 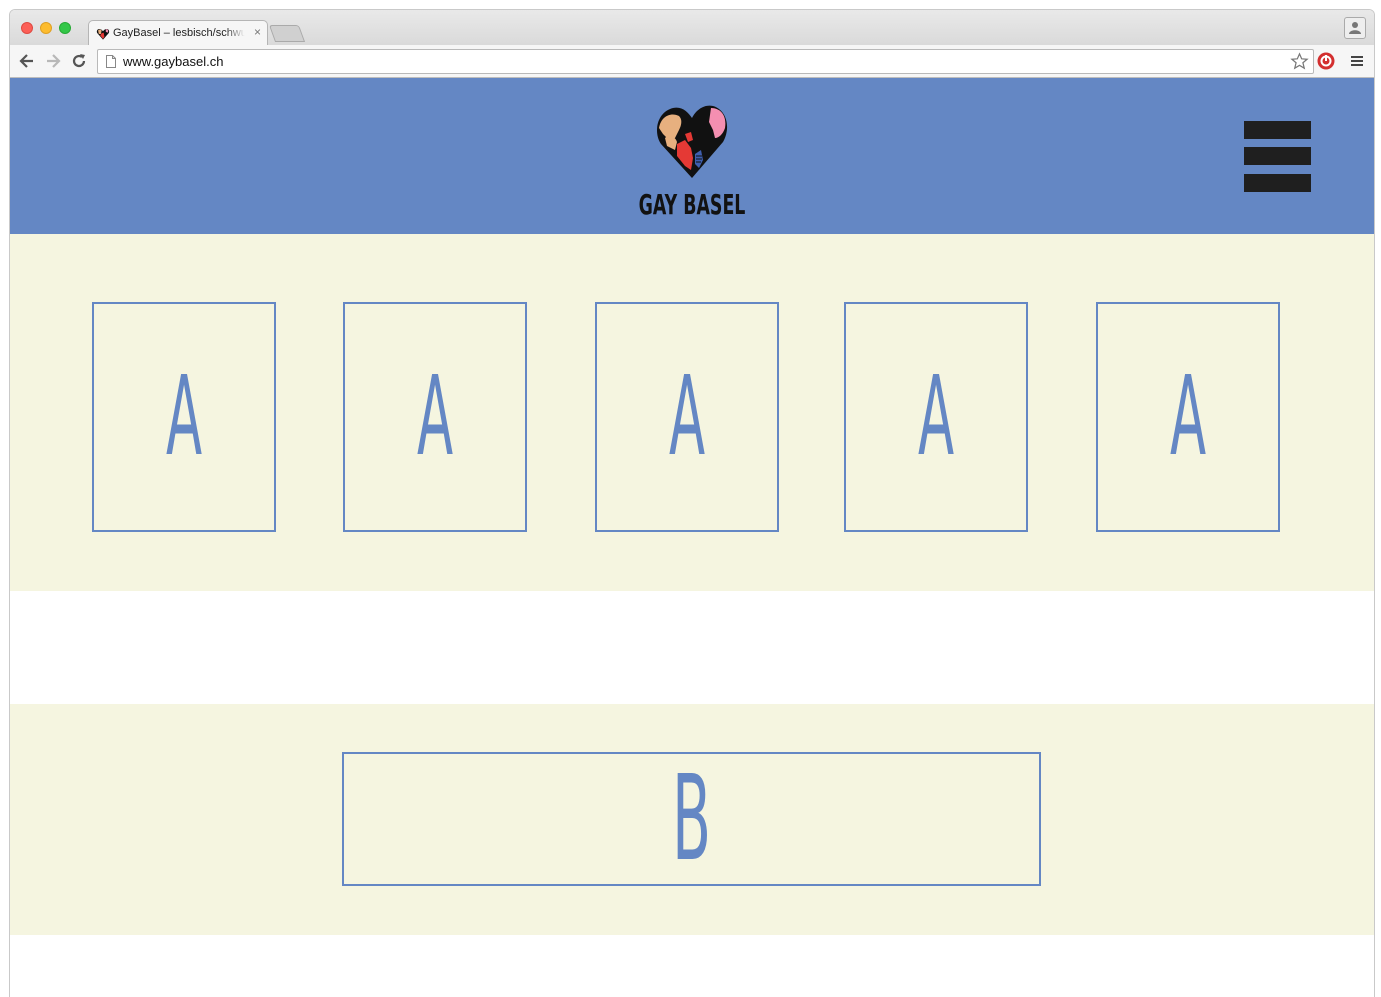 What do you see at coordinates (692, 966) in the screenshot?
I see `bottom-section` at bounding box center [692, 966].